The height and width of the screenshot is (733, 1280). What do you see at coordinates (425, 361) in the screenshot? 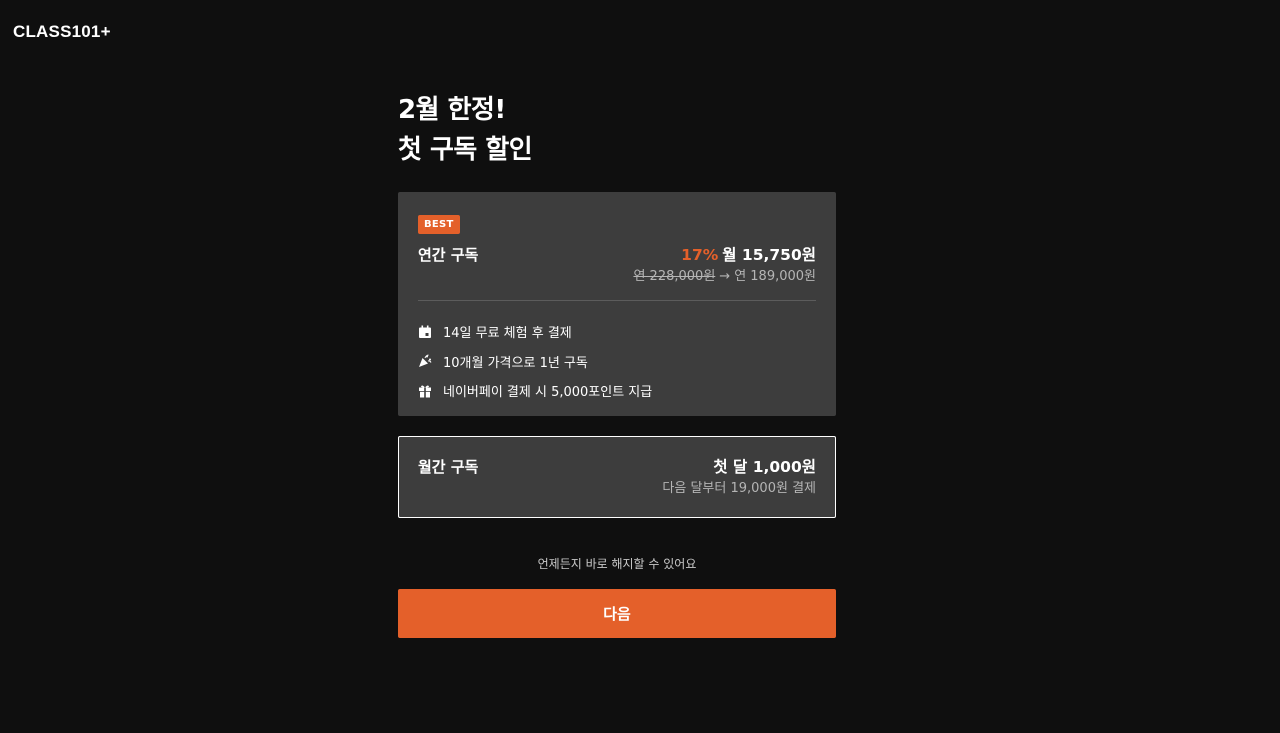
I see `party-popper-icon` at bounding box center [425, 361].